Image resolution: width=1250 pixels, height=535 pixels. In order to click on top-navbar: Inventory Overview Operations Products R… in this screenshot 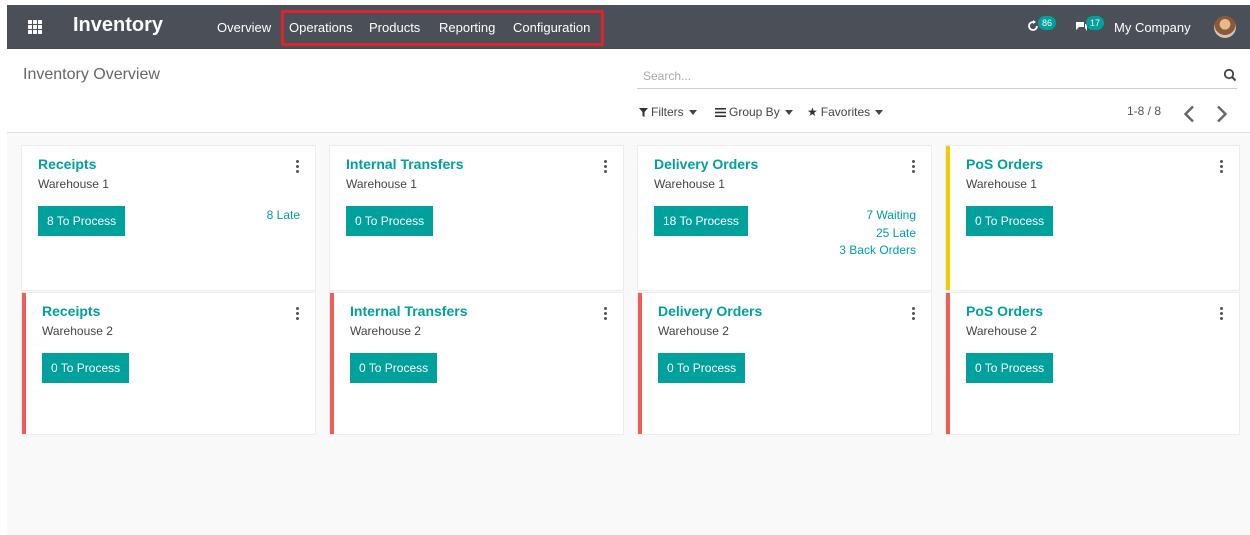, I will do `click(628, 27)`.